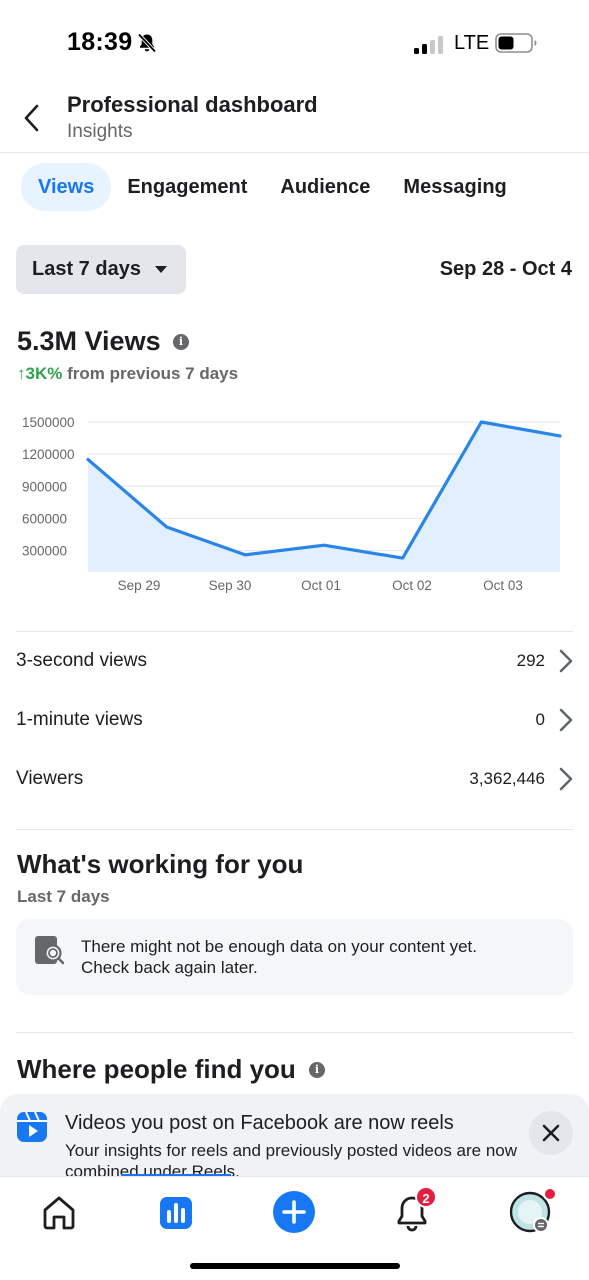 The width and height of the screenshot is (589, 1280). I want to click on network-label: LTE, so click(472, 43).